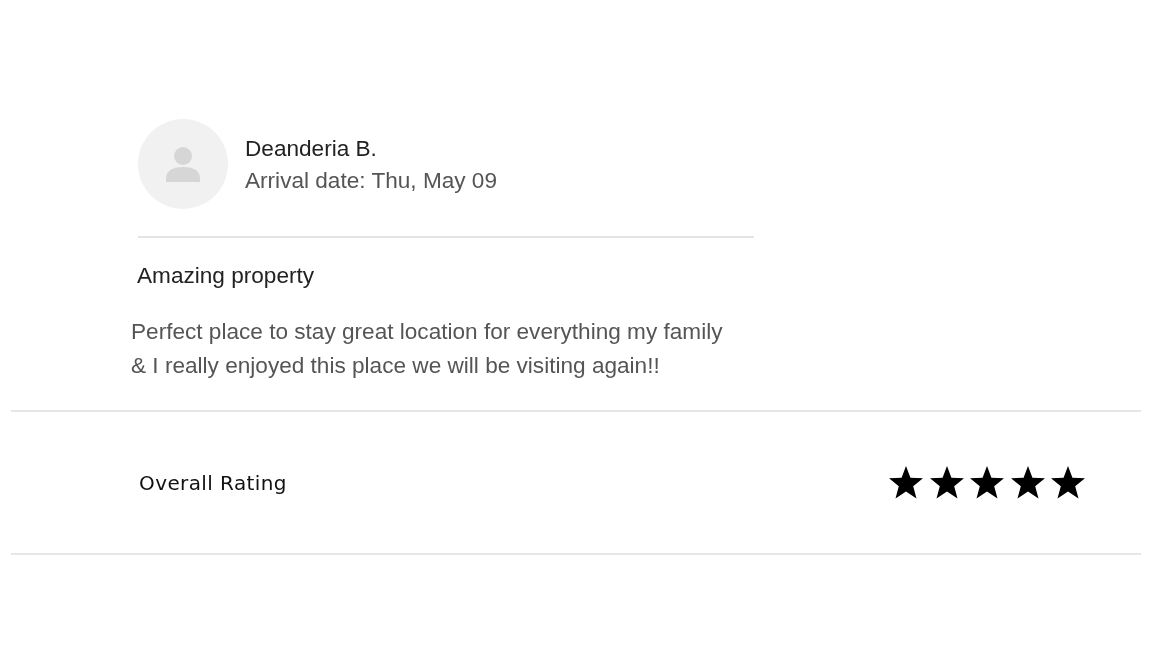  Describe the element at coordinates (183, 164) in the screenshot. I see `avatar-icon` at that location.